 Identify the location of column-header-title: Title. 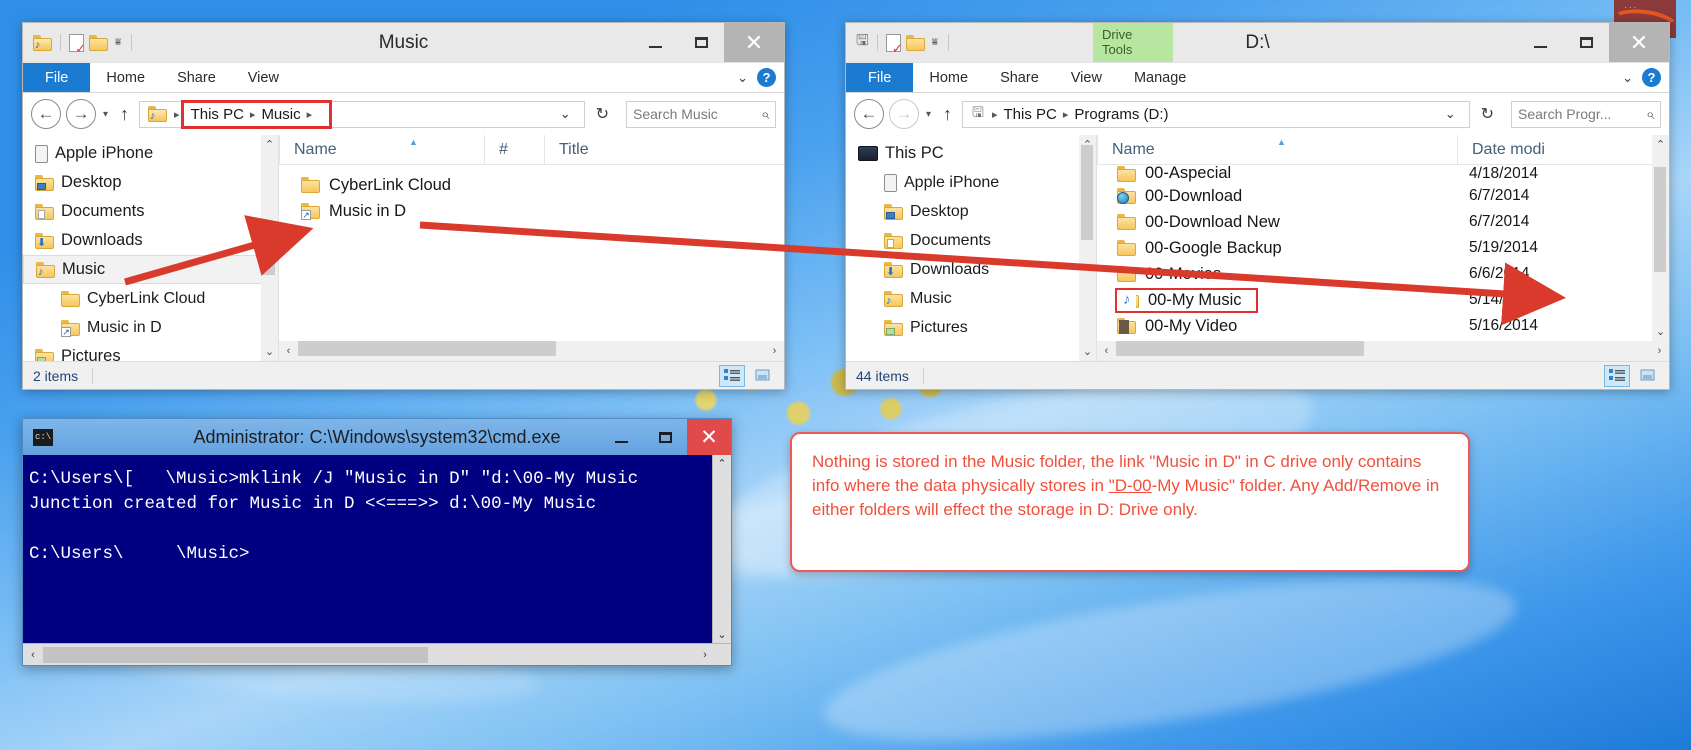
(664, 149).